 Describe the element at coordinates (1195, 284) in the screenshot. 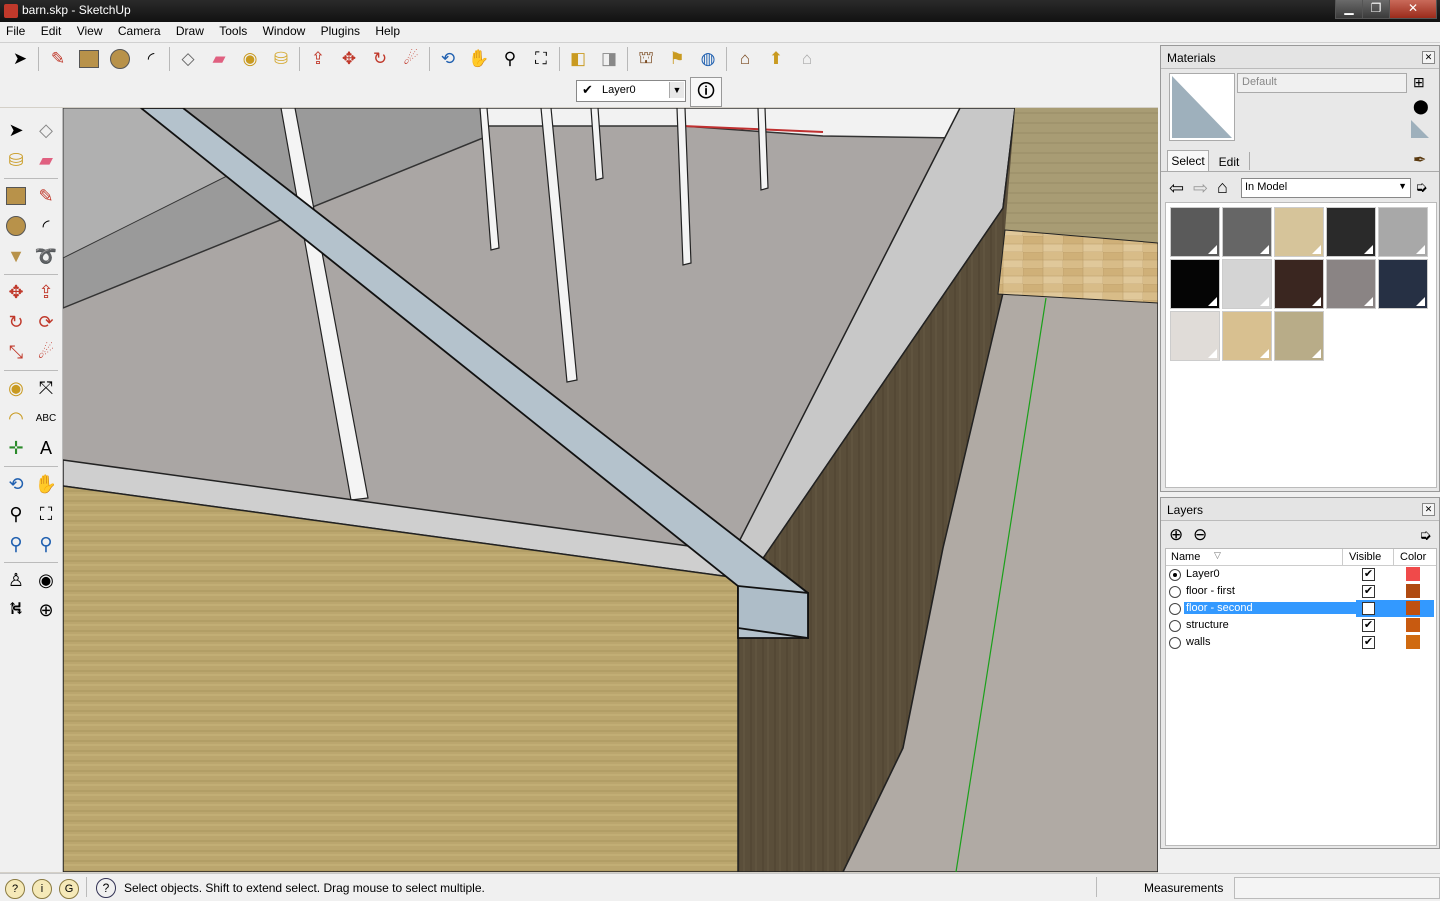

I see `swatch-black` at that location.